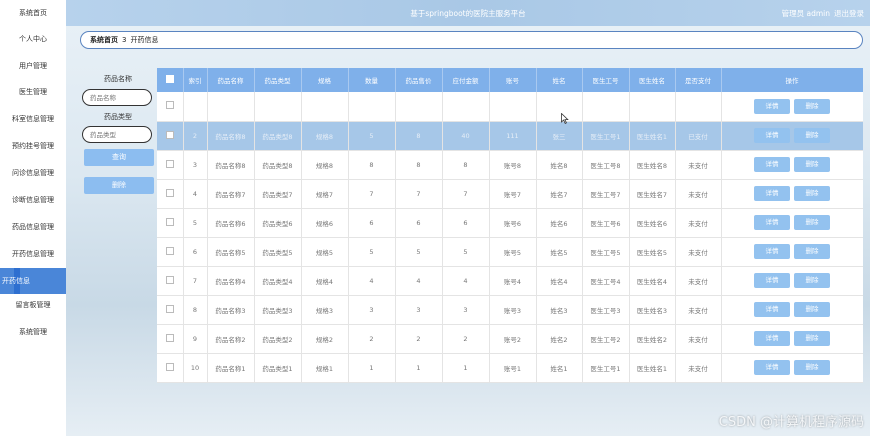 The height and width of the screenshot is (436, 870). What do you see at coordinates (117, 97) in the screenshot?
I see `drug-name-input` at bounding box center [117, 97].